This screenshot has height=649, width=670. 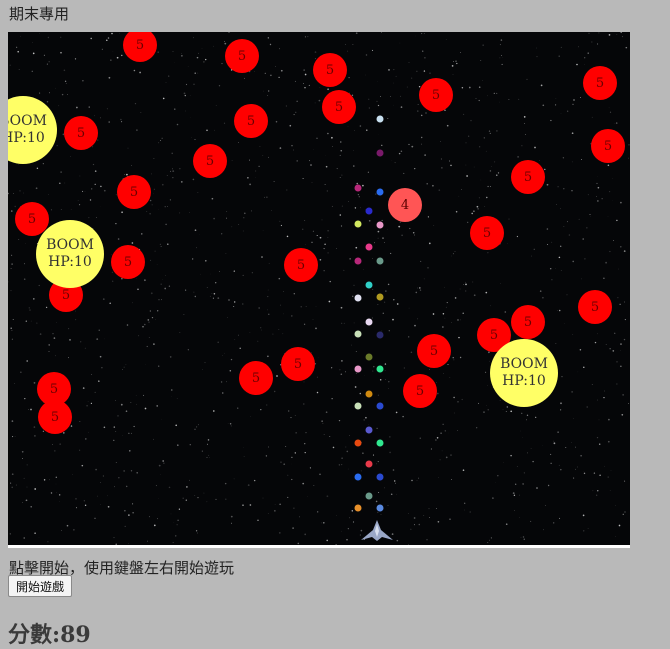 I want to click on score-display: 分數:89, so click(x=49, y=633).